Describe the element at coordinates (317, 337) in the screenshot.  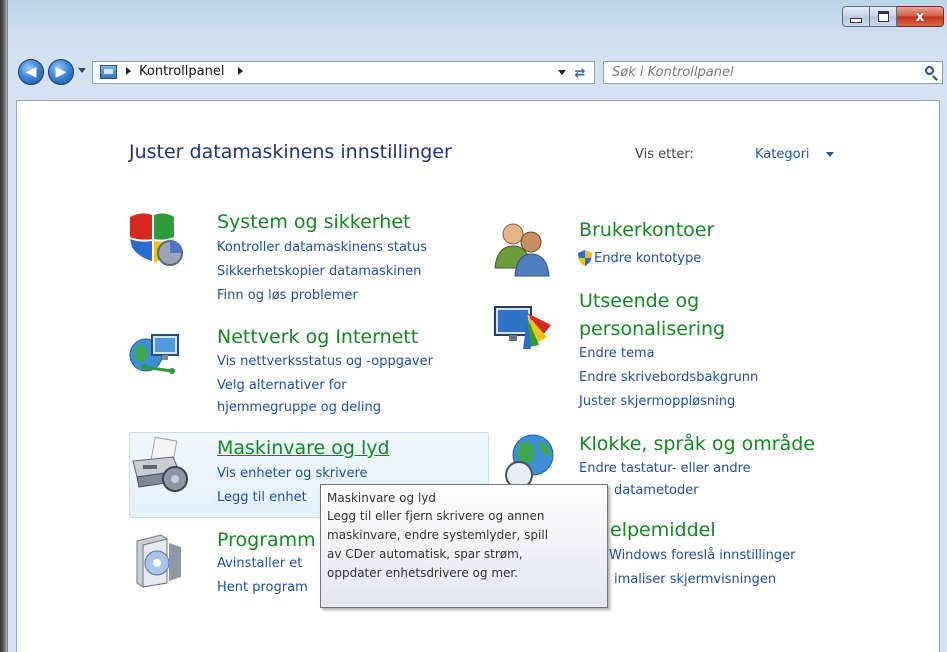
I see `category-network-internet: Nettverk og Internett` at that location.